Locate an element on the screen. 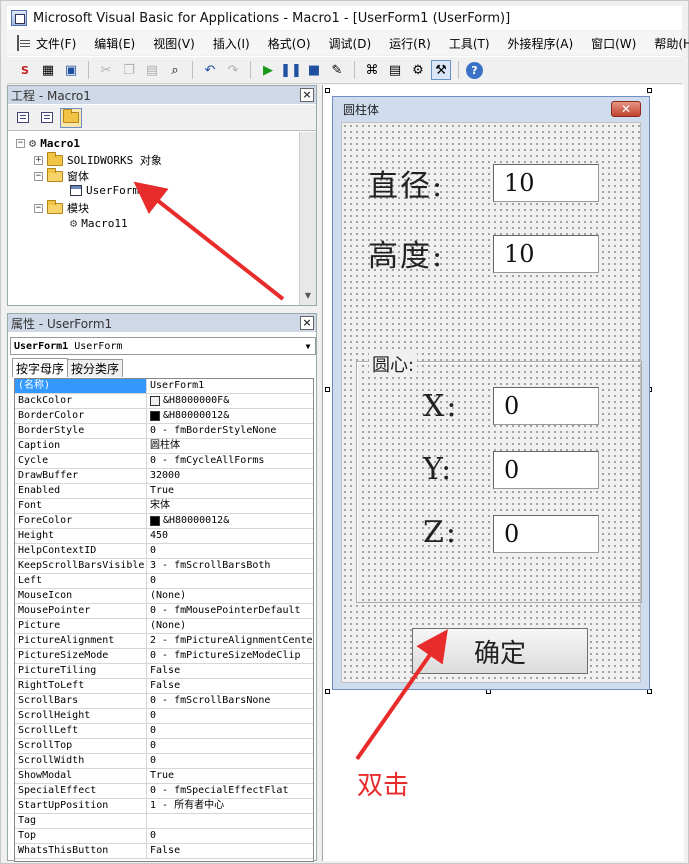 This screenshot has width=689, height=864. property-row: BorderColor &H80000012& is located at coordinates (164, 416).